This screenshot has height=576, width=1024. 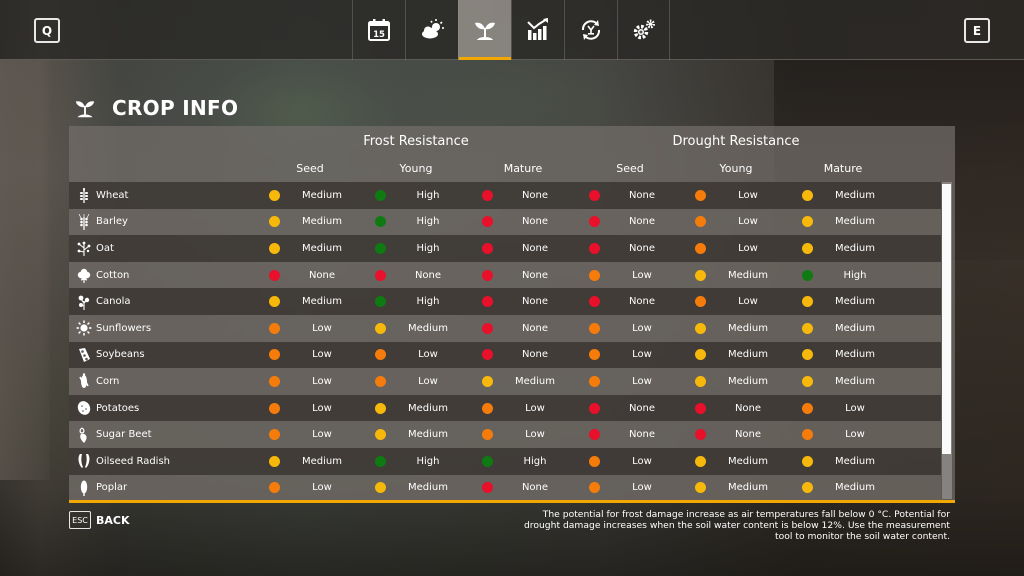 I want to click on back-button: ESC BACK, so click(x=99, y=520).